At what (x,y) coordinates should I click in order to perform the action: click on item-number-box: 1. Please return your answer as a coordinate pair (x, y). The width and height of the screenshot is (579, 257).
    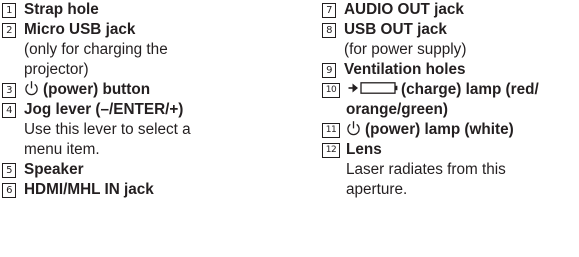
    Looking at the image, I should click on (9, 10).